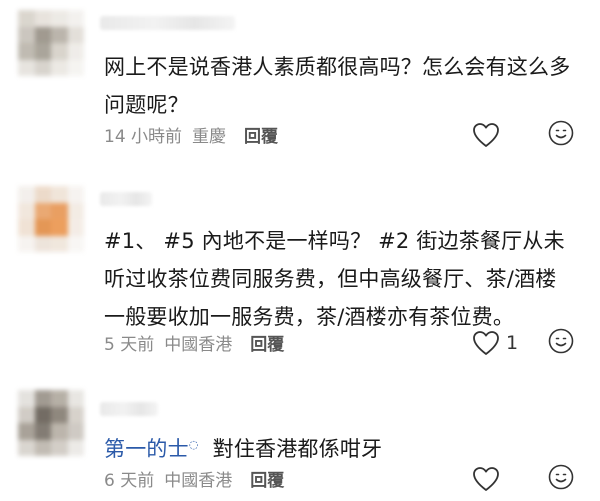  What do you see at coordinates (502, 343) in the screenshot?
I see `like-button: 1` at bounding box center [502, 343].